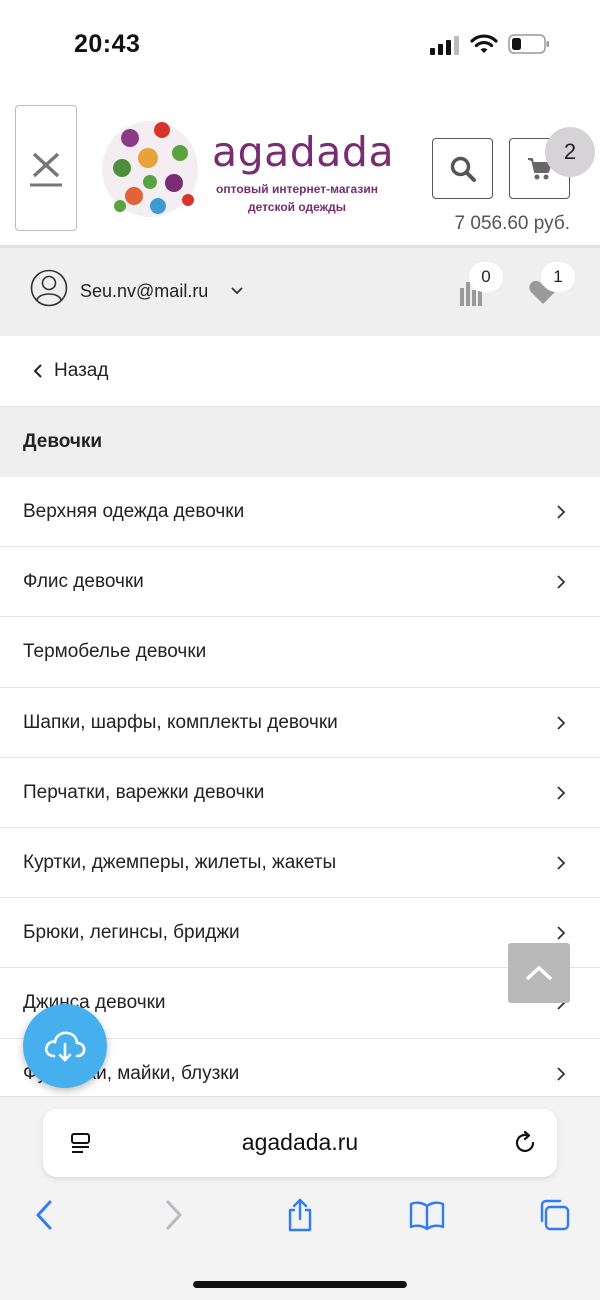  I want to click on back-link: Назад, so click(300, 371).